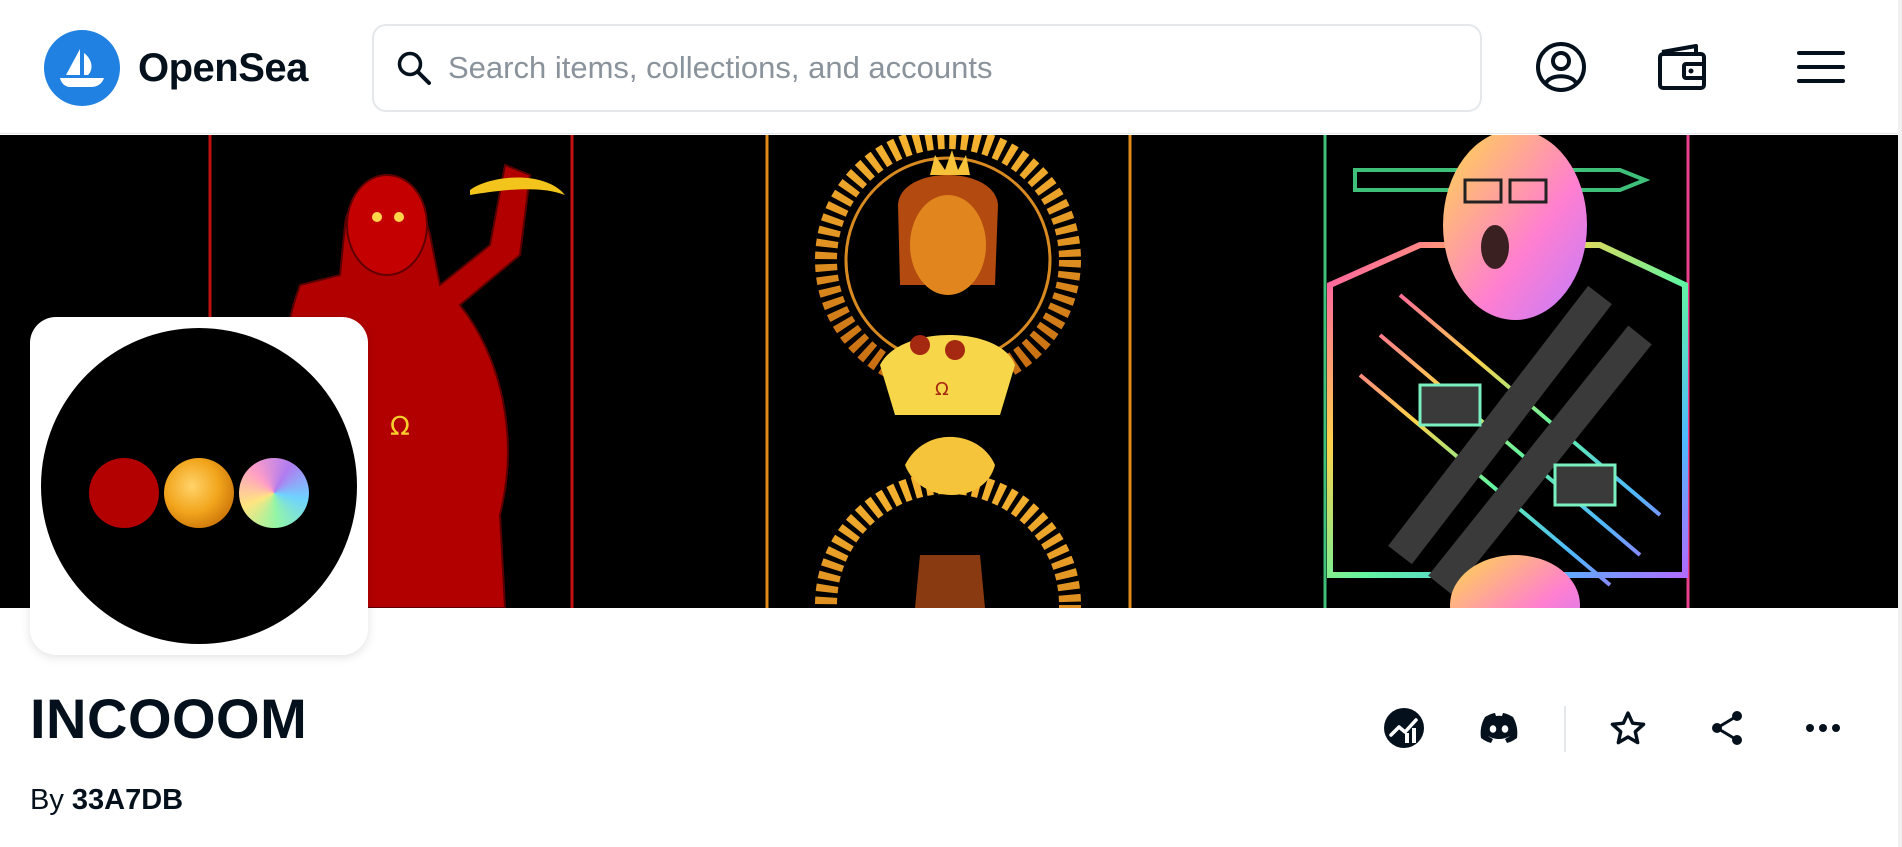 The height and width of the screenshot is (847, 1902). Describe the element at coordinates (1900, 423) in the screenshot. I see `page-scrollbar` at that location.